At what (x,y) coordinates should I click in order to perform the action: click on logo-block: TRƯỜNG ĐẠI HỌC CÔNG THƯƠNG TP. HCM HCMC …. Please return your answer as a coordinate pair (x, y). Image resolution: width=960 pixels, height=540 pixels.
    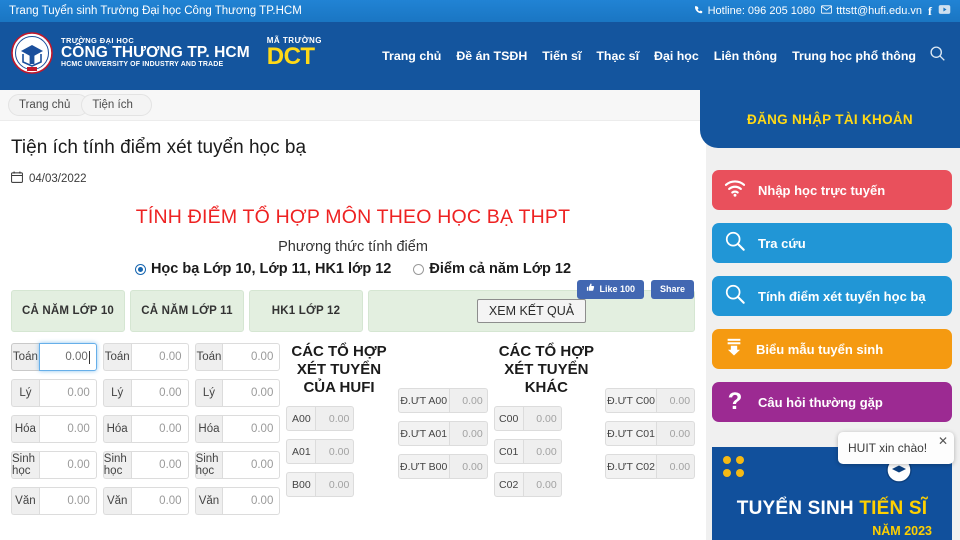
    Looking at the image, I should click on (166, 53).